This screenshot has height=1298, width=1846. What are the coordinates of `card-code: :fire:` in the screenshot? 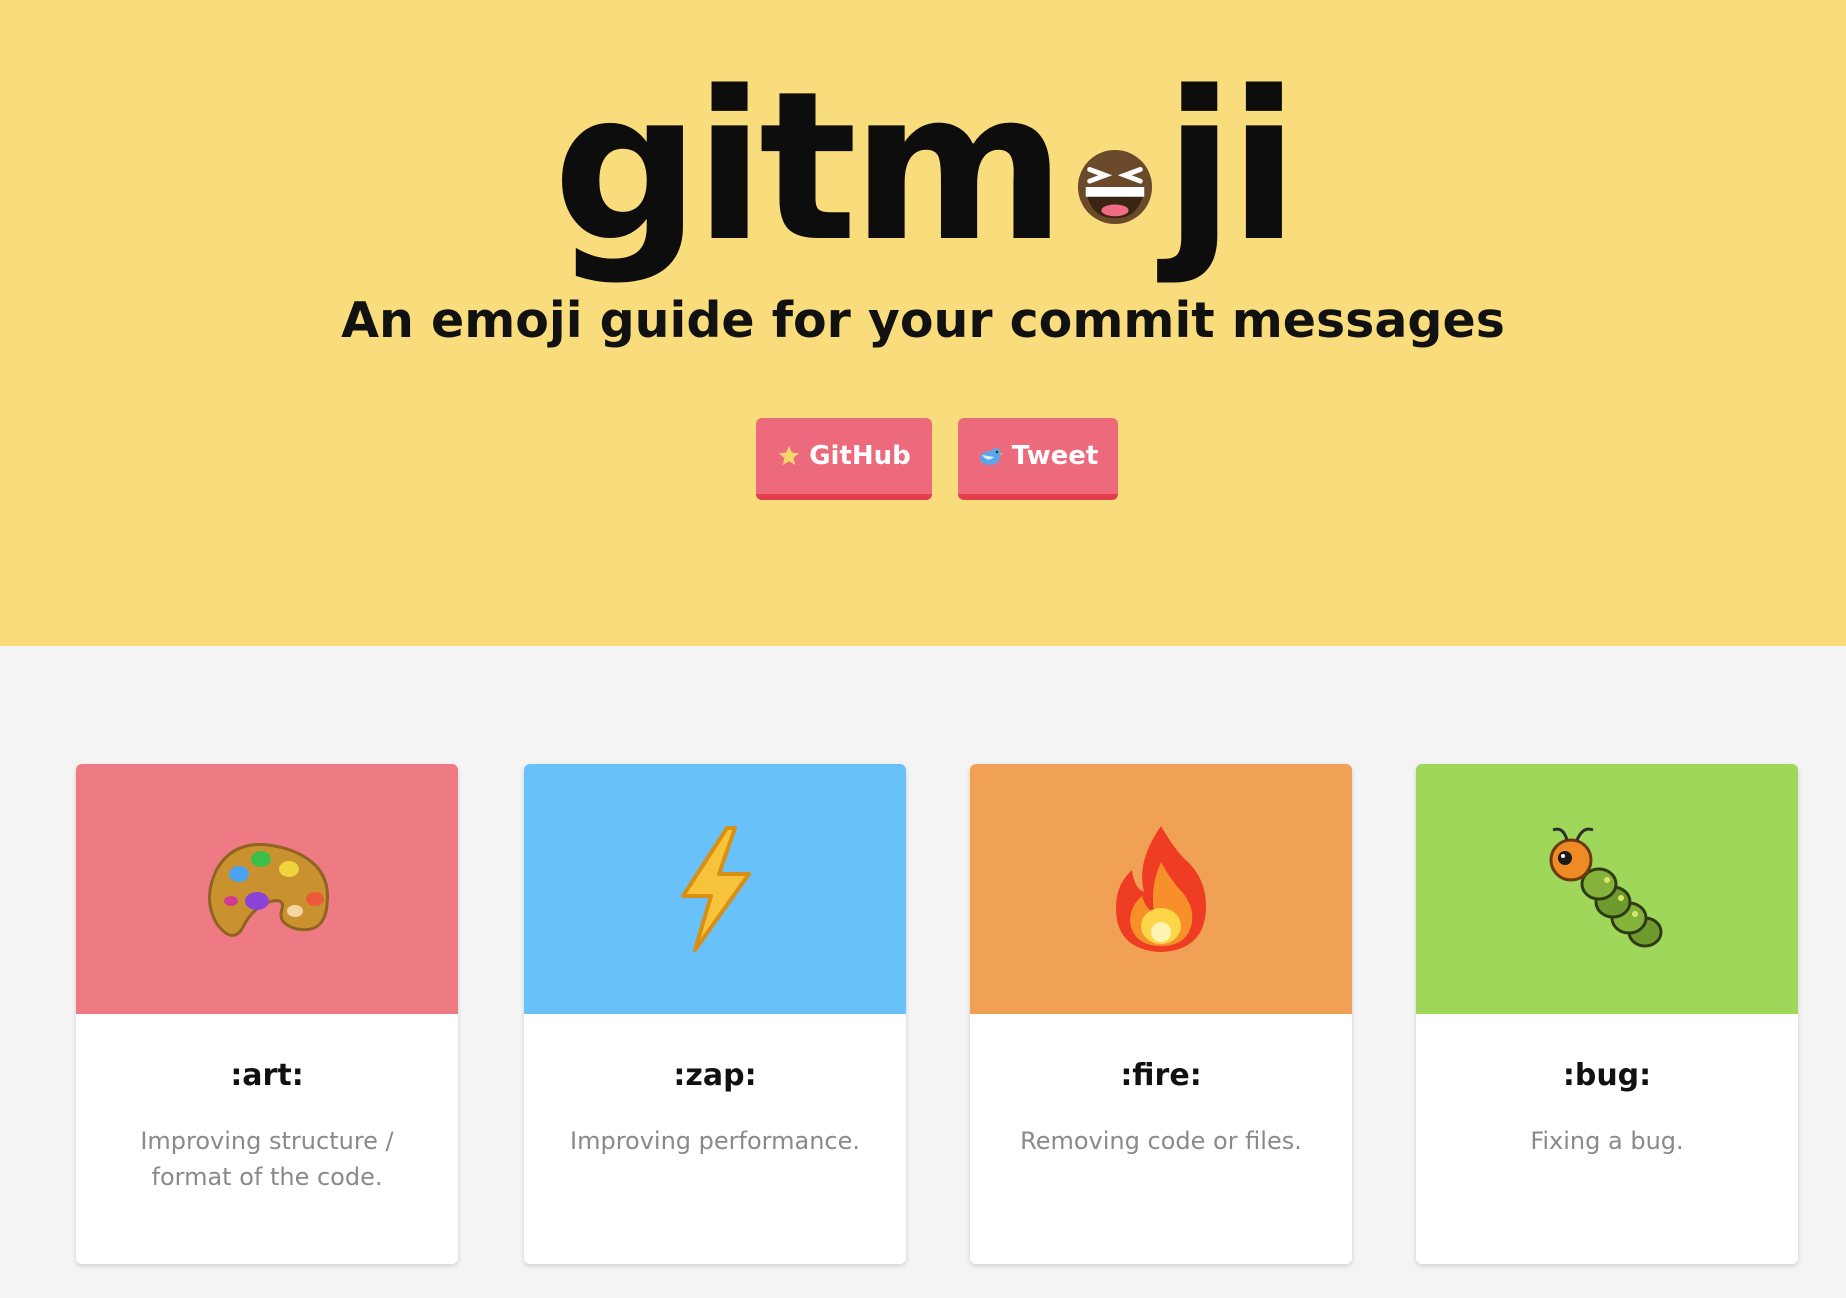 It's located at (1161, 1075).